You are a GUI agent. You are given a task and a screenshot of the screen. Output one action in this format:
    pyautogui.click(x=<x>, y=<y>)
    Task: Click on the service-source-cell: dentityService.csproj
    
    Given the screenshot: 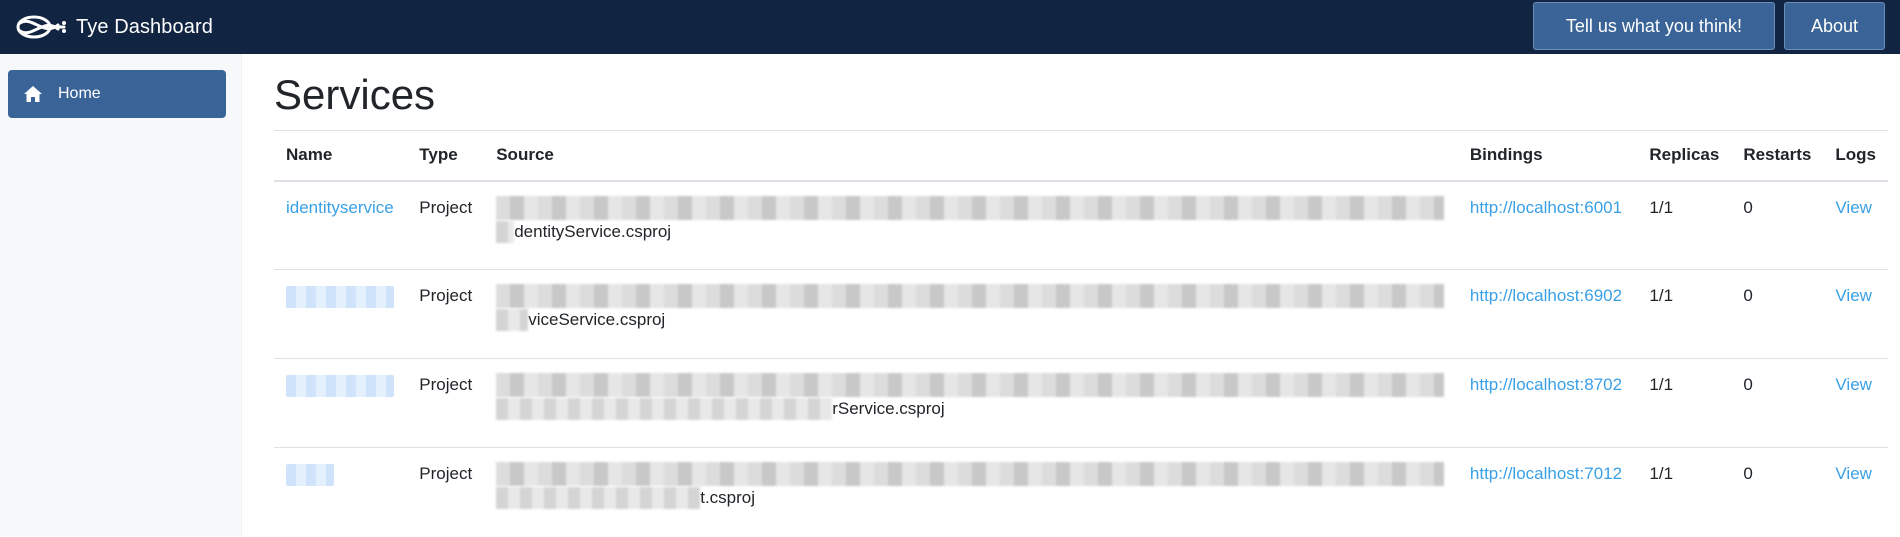 What is the action you would take?
    pyautogui.click(x=971, y=225)
    